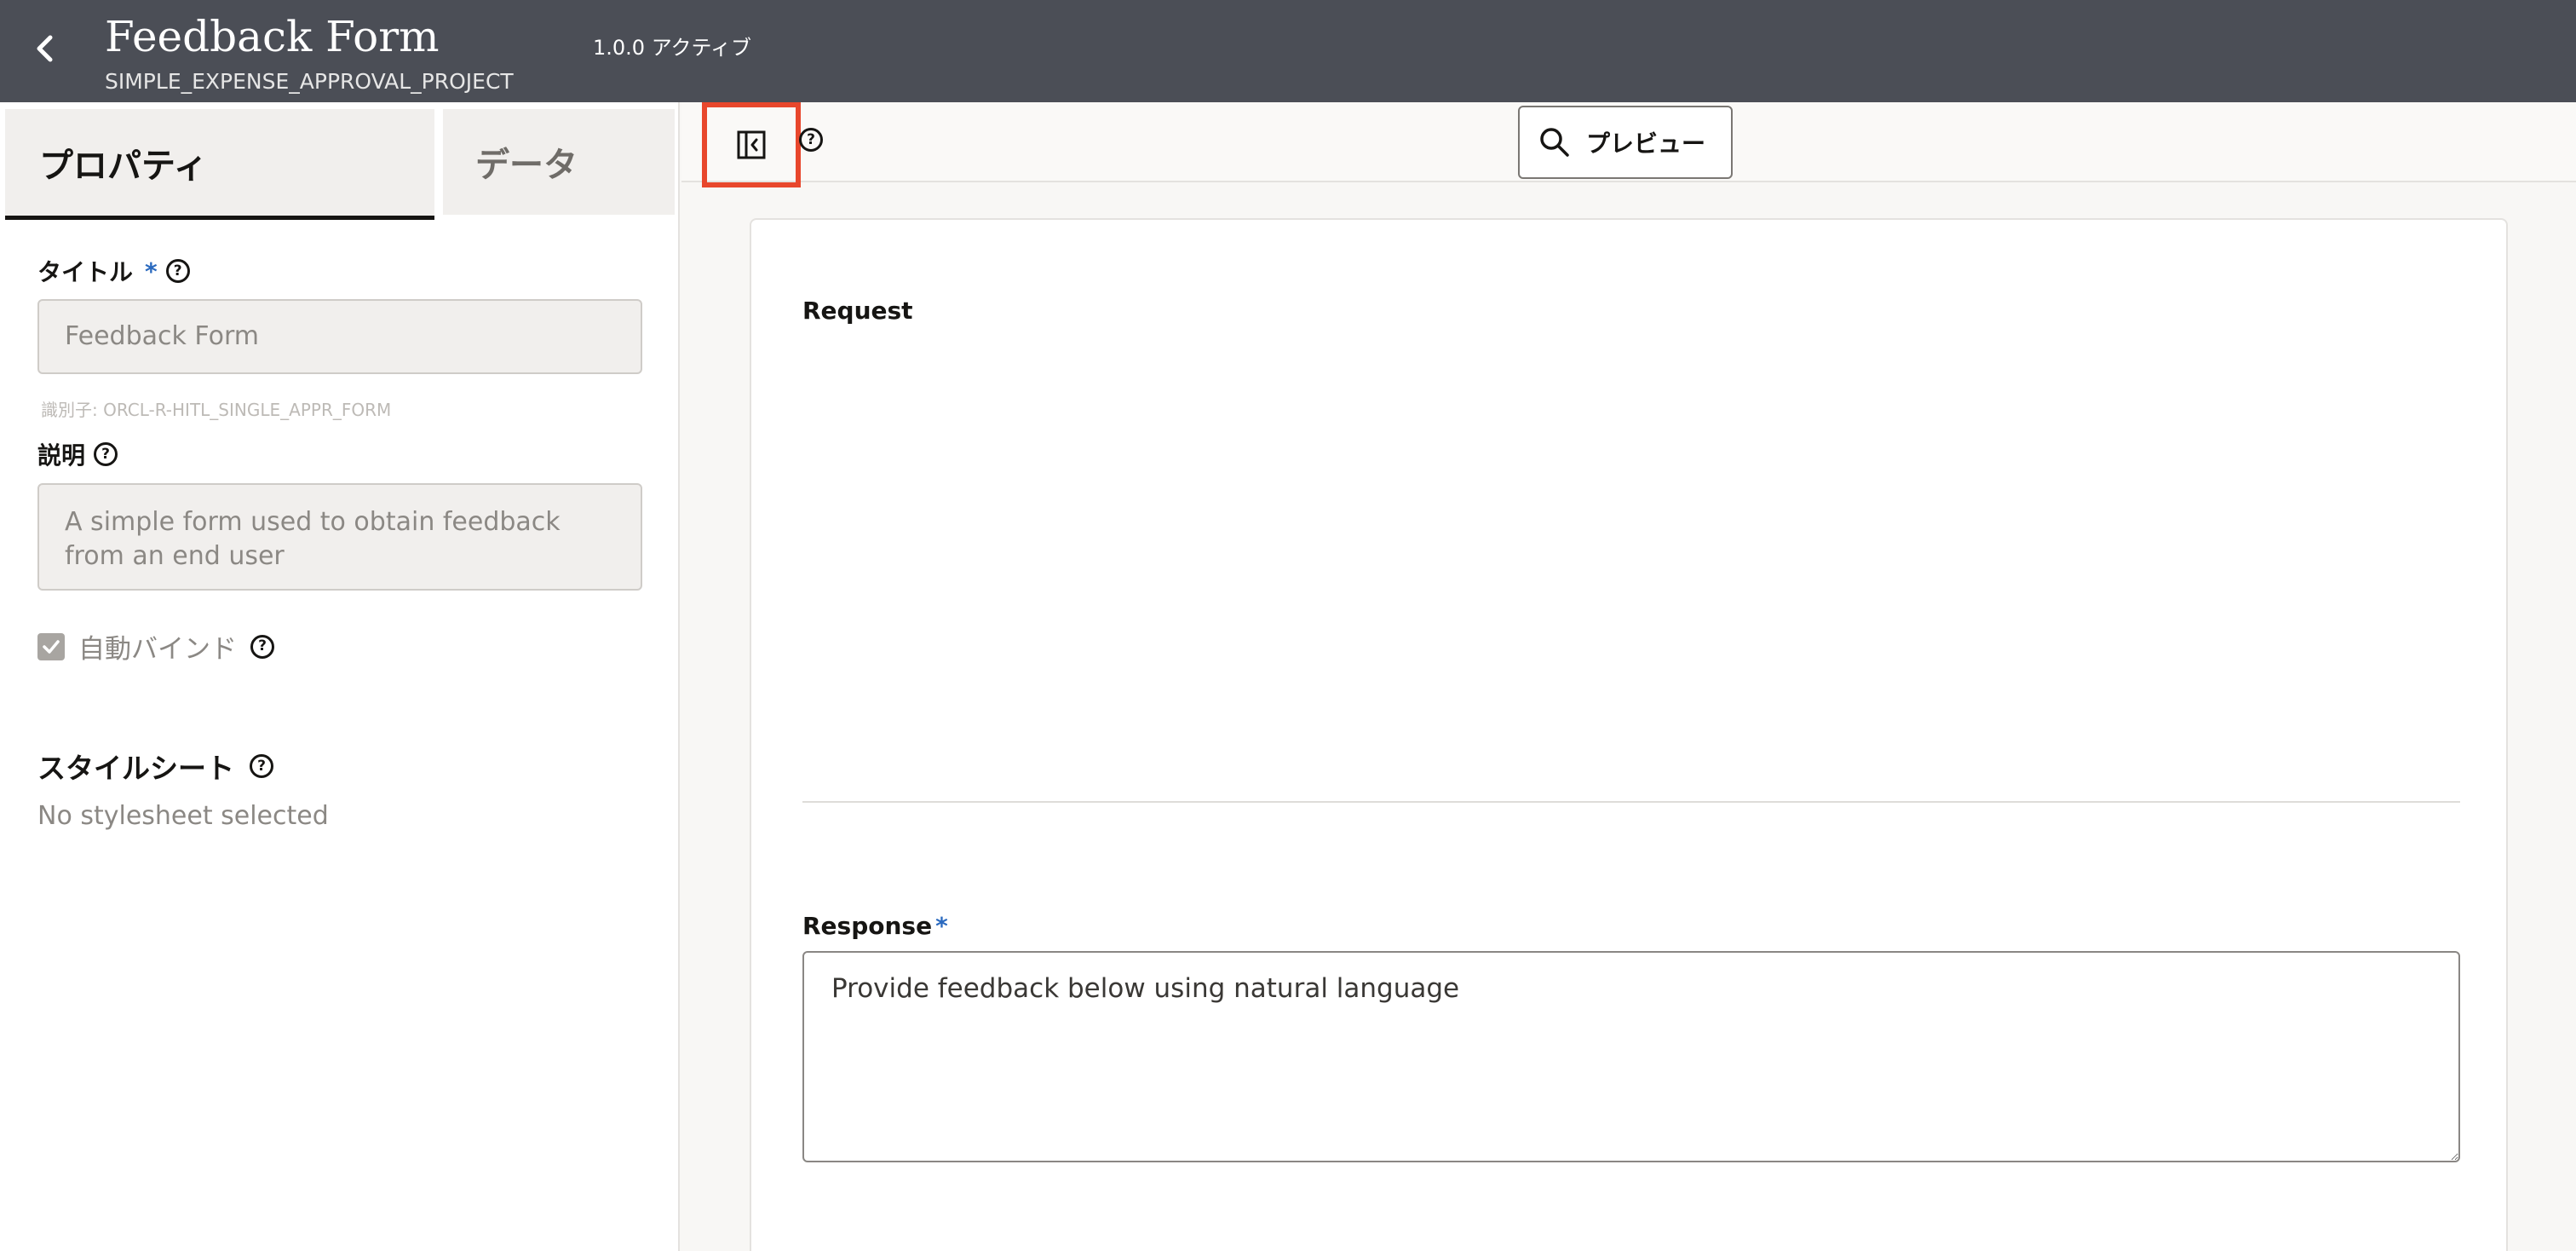  What do you see at coordinates (1555, 143) in the screenshot?
I see `search-icon` at bounding box center [1555, 143].